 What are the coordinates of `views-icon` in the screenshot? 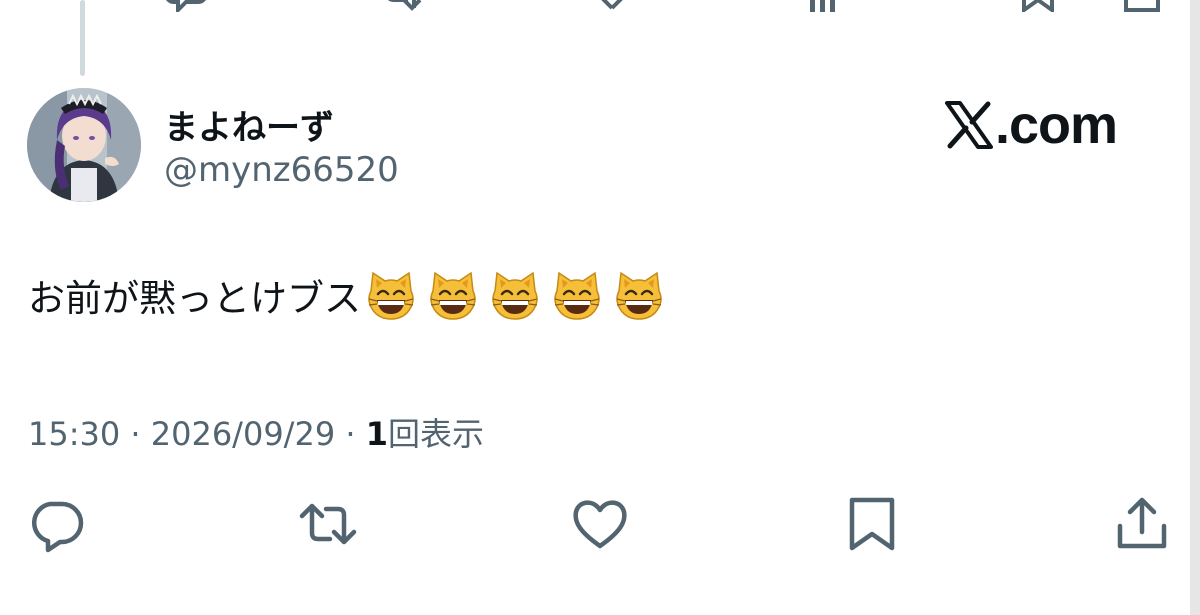 It's located at (826, 6).